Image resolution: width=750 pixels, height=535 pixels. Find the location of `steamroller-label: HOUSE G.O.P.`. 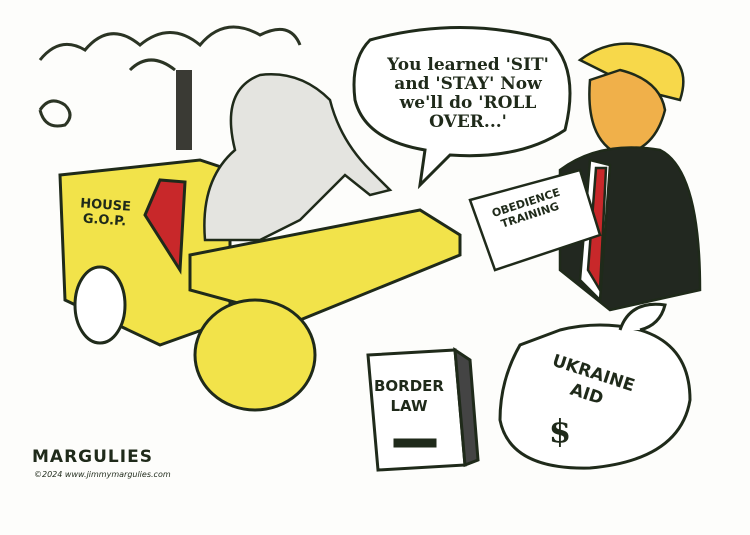

steamroller-label: HOUSE G.O.P. is located at coordinates (105, 213).